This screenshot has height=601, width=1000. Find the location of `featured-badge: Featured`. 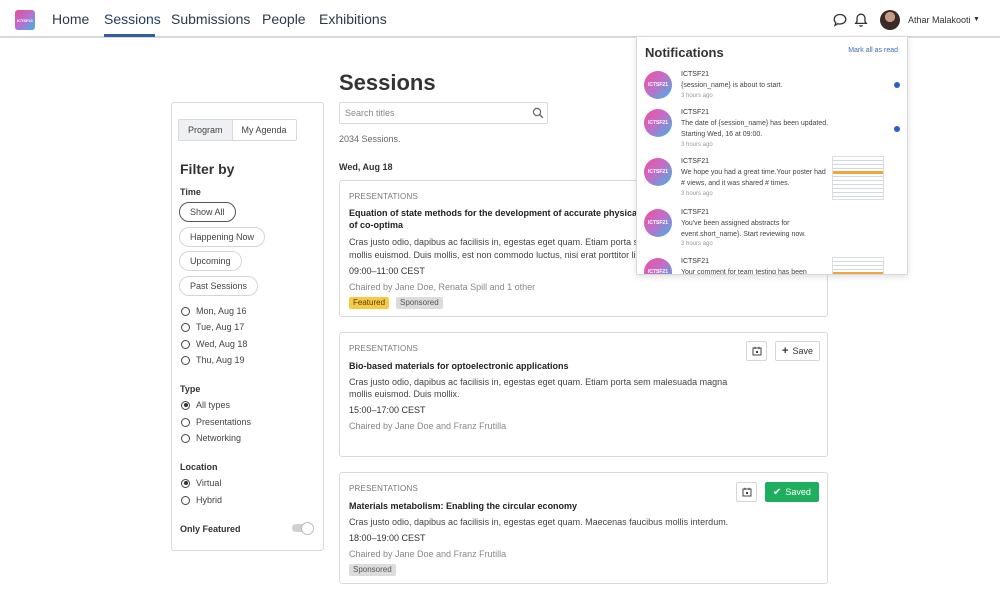

featured-badge: Featured is located at coordinates (369, 303).